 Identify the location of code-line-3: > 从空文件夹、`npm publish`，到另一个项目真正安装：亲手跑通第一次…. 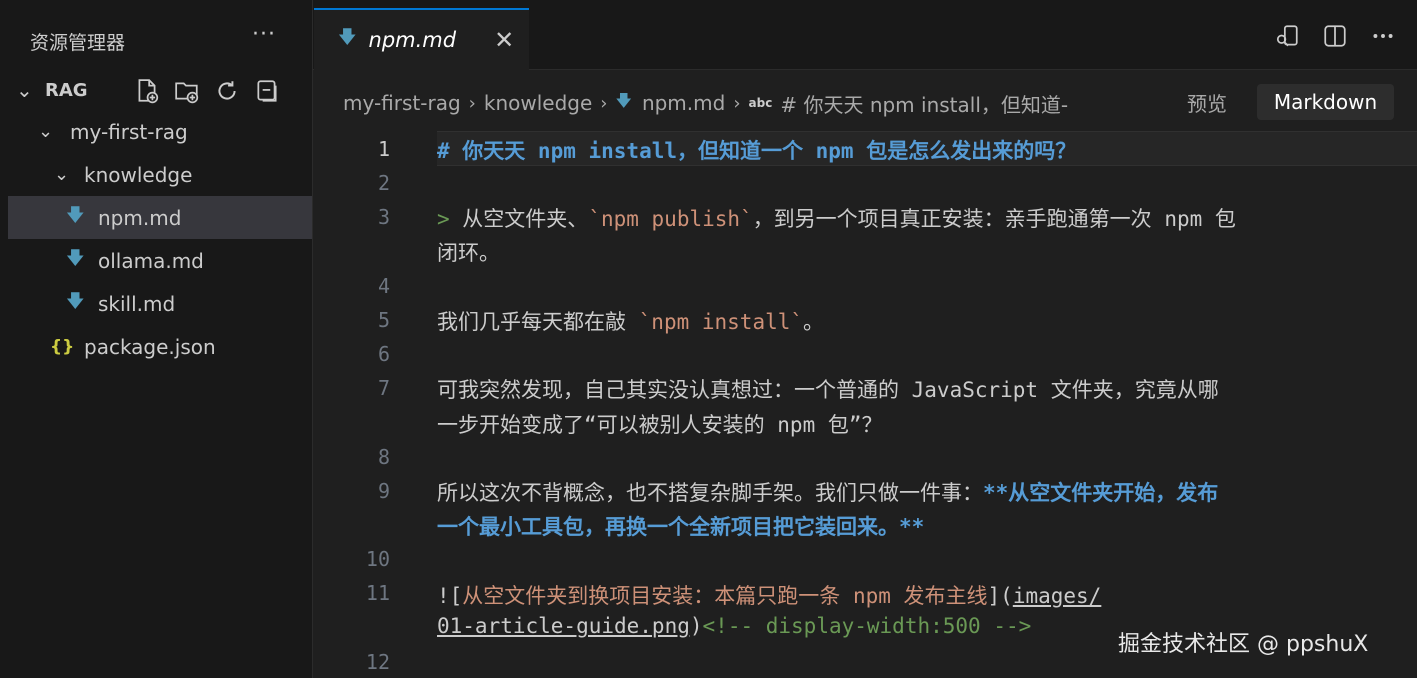
(836, 219).